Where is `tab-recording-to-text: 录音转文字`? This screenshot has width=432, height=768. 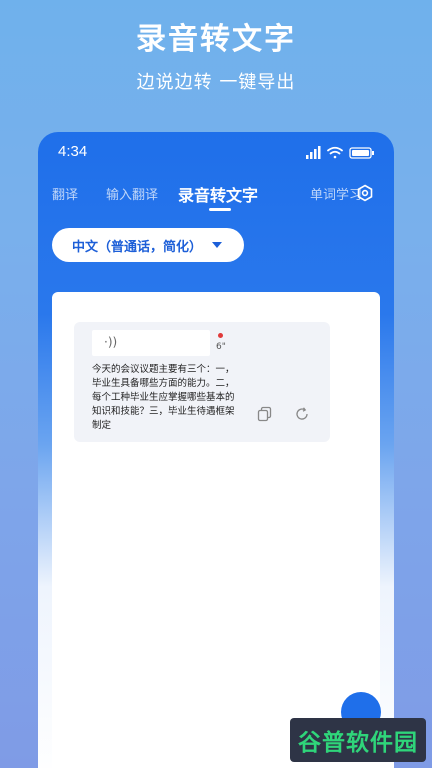 tab-recording-to-text: 录音转文字 is located at coordinates (218, 194).